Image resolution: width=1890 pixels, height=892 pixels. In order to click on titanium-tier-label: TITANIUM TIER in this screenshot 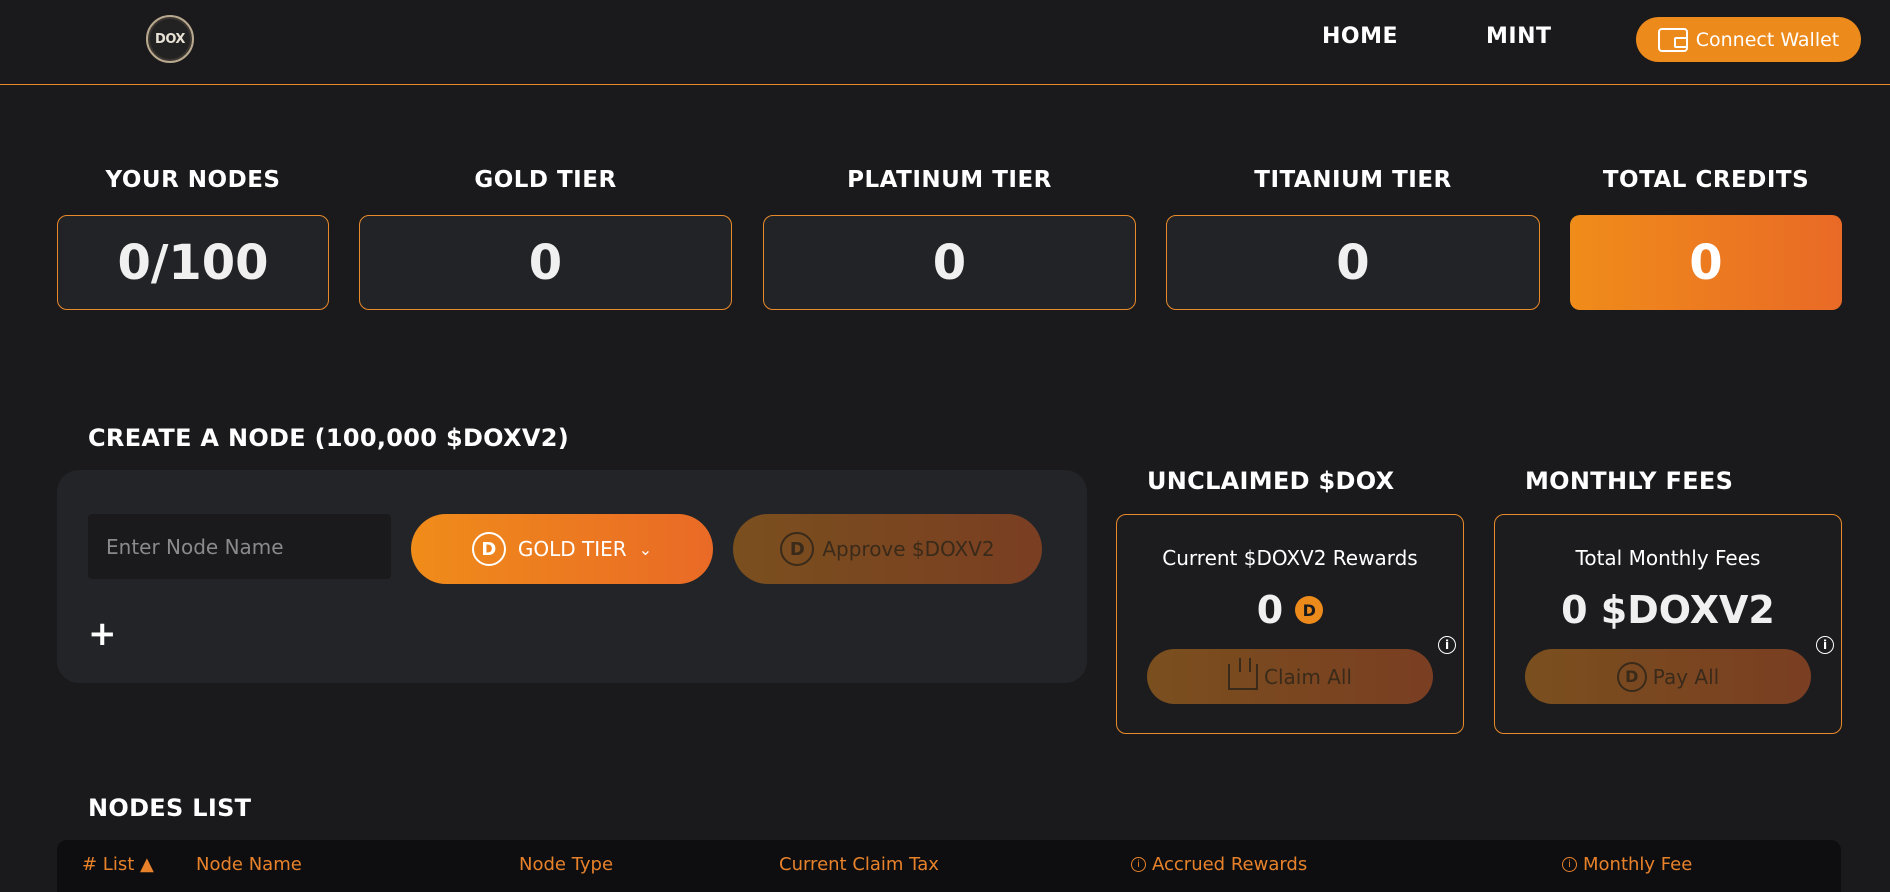, I will do `click(1353, 180)`.